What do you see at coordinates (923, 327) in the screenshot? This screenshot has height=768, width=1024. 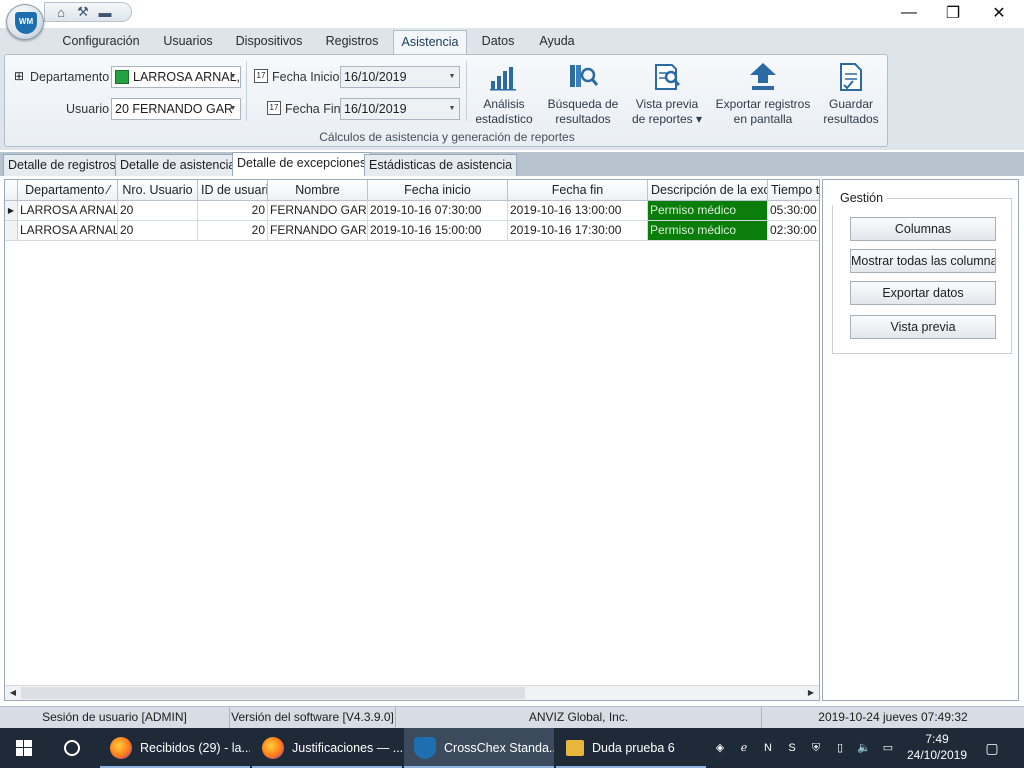 I see `vista-previa-button: Vista previa` at bounding box center [923, 327].